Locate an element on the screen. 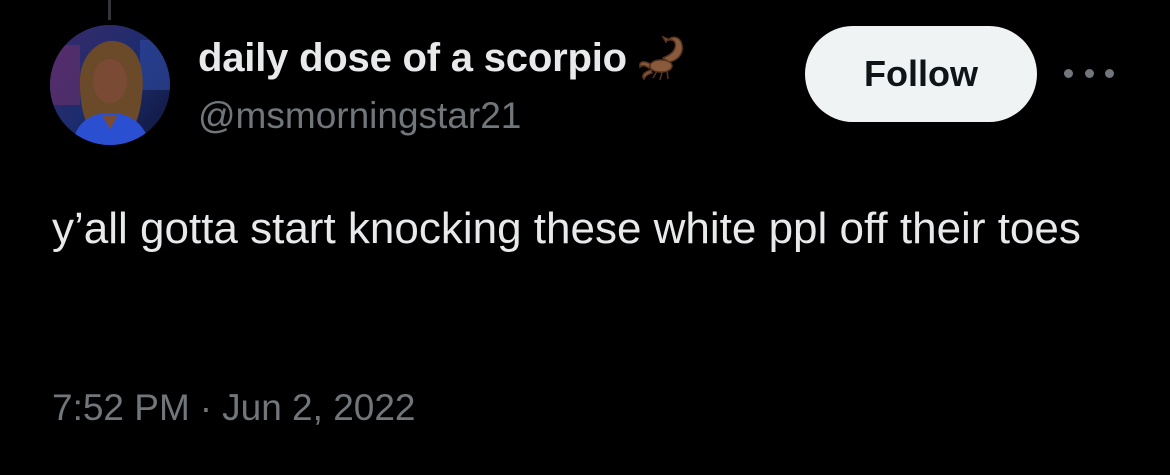 The height and width of the screenshot is (475, 1170). avatar is located at coordinates (110, 85).